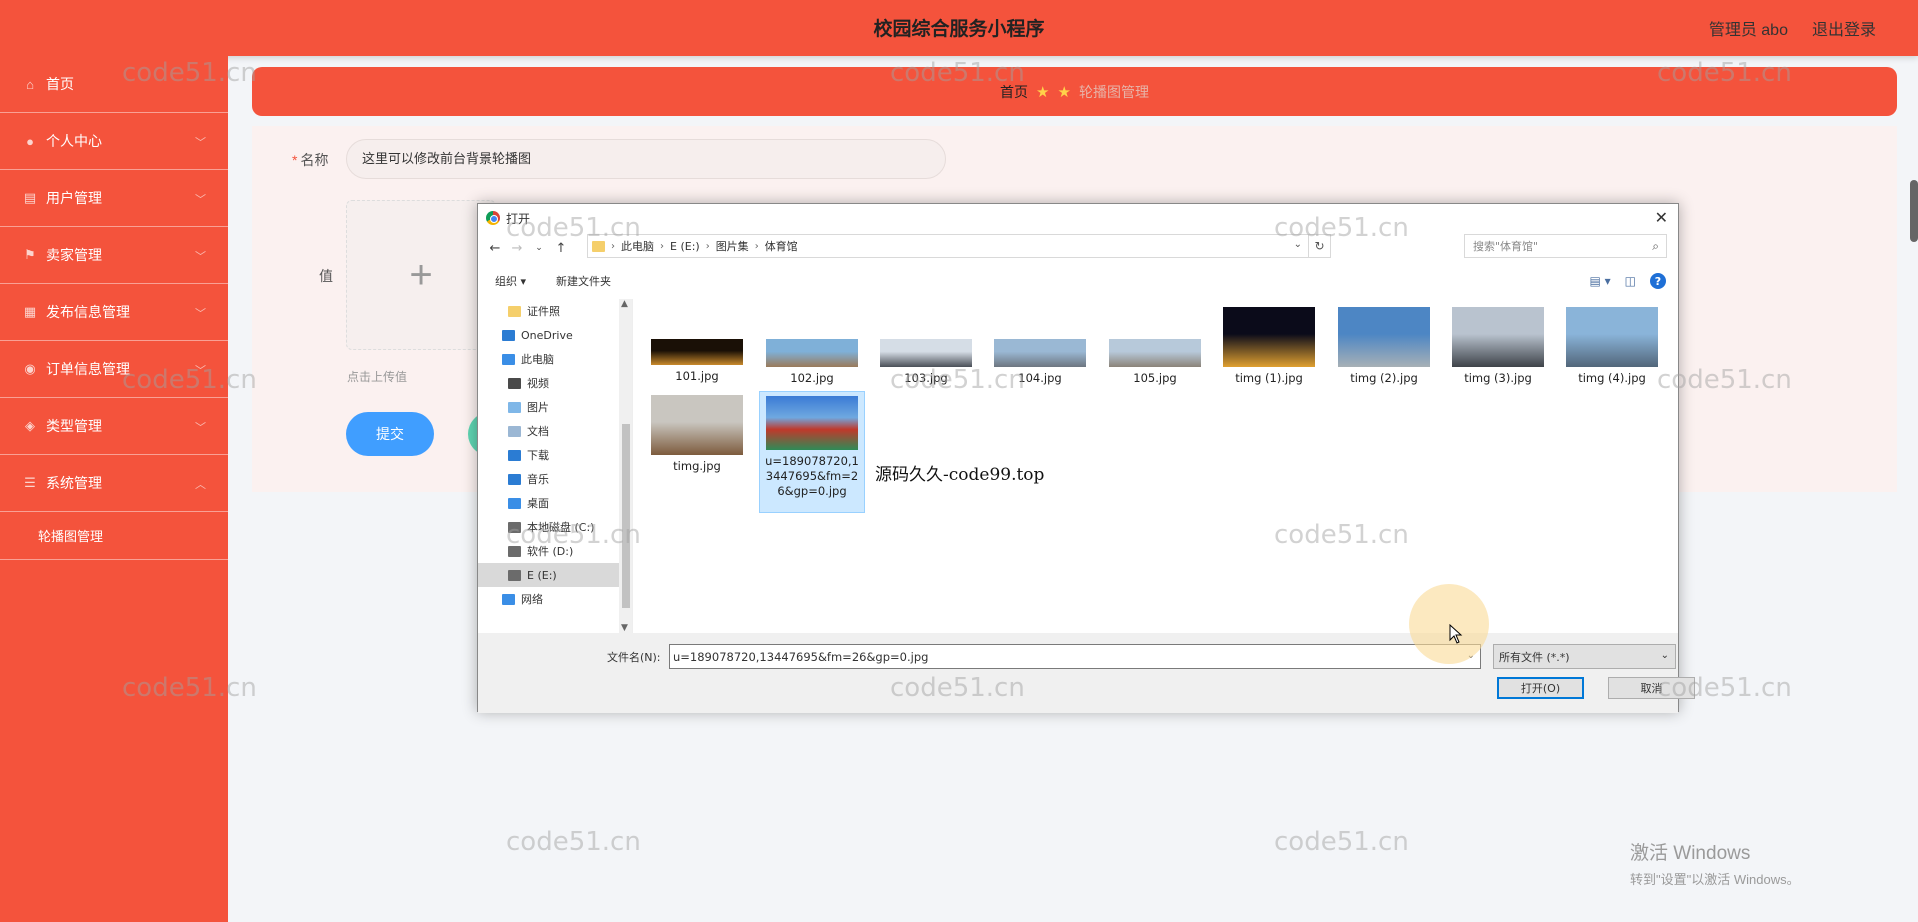 This screenshot has width=1918, height=922. Describe the element at coordinates (926, 346) in the screenshot. I see `file-item: 103.jpg` at that location.